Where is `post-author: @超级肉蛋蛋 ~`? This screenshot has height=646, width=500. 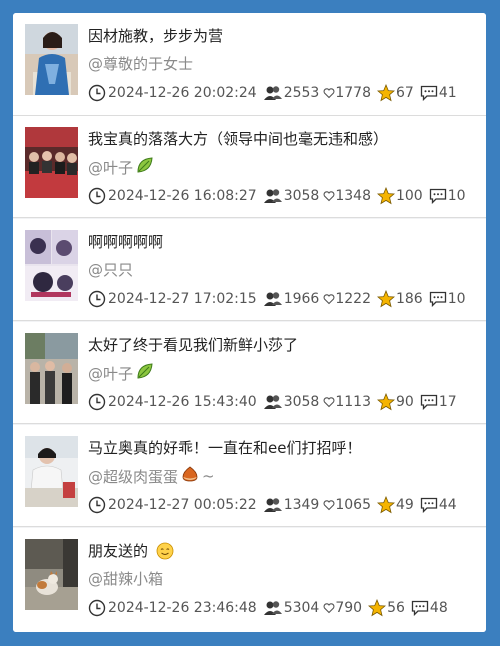
post-author: @超级肉蛋蛋 ~ is located at coordinates (151, 476).